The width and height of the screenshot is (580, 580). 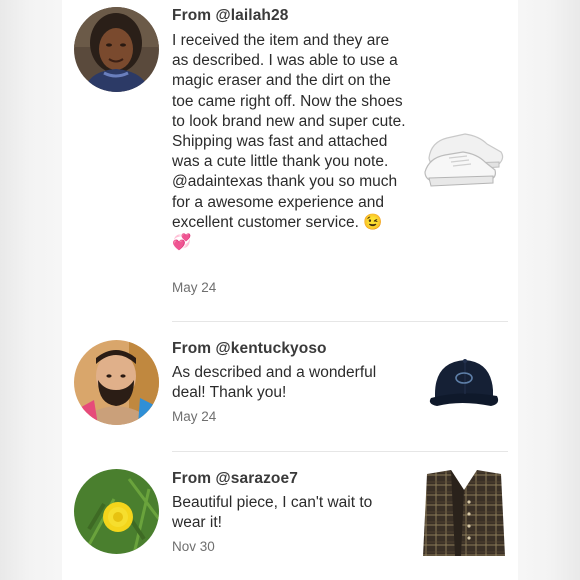 What do you see at coordinates (235, 479) in the screenshot?
I see `reviewer-handle: From @sarazoe7` at bounding box center [235, 479].